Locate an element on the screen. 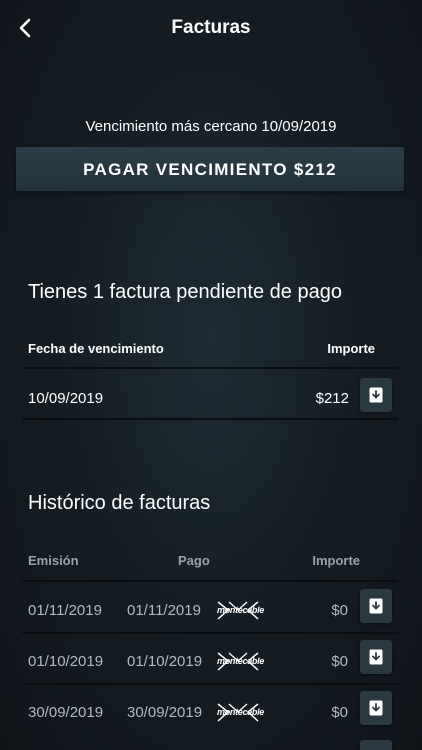 This screenshot has height=750, width=422. history-row-issue-date: 30/09/2019 is located at coordinates (66, 712).